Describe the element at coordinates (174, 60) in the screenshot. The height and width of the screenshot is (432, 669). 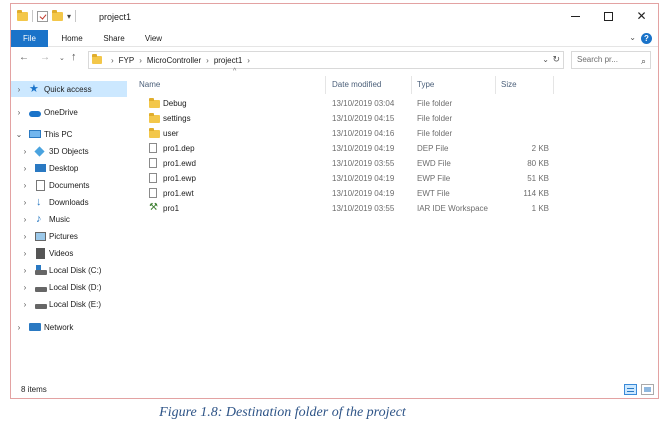
I see `breadcrumb-microcontroller: MicroController` at that location.